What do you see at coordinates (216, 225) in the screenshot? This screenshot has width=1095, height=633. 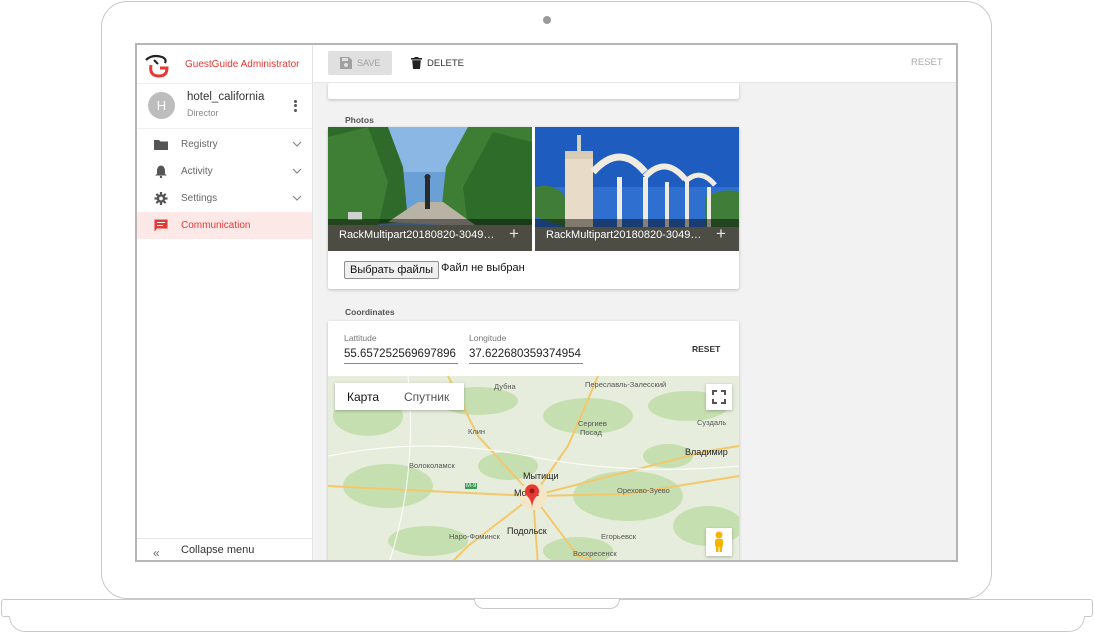 I see `sidebar-item-label: Communication` at bounding box center [216, 225].